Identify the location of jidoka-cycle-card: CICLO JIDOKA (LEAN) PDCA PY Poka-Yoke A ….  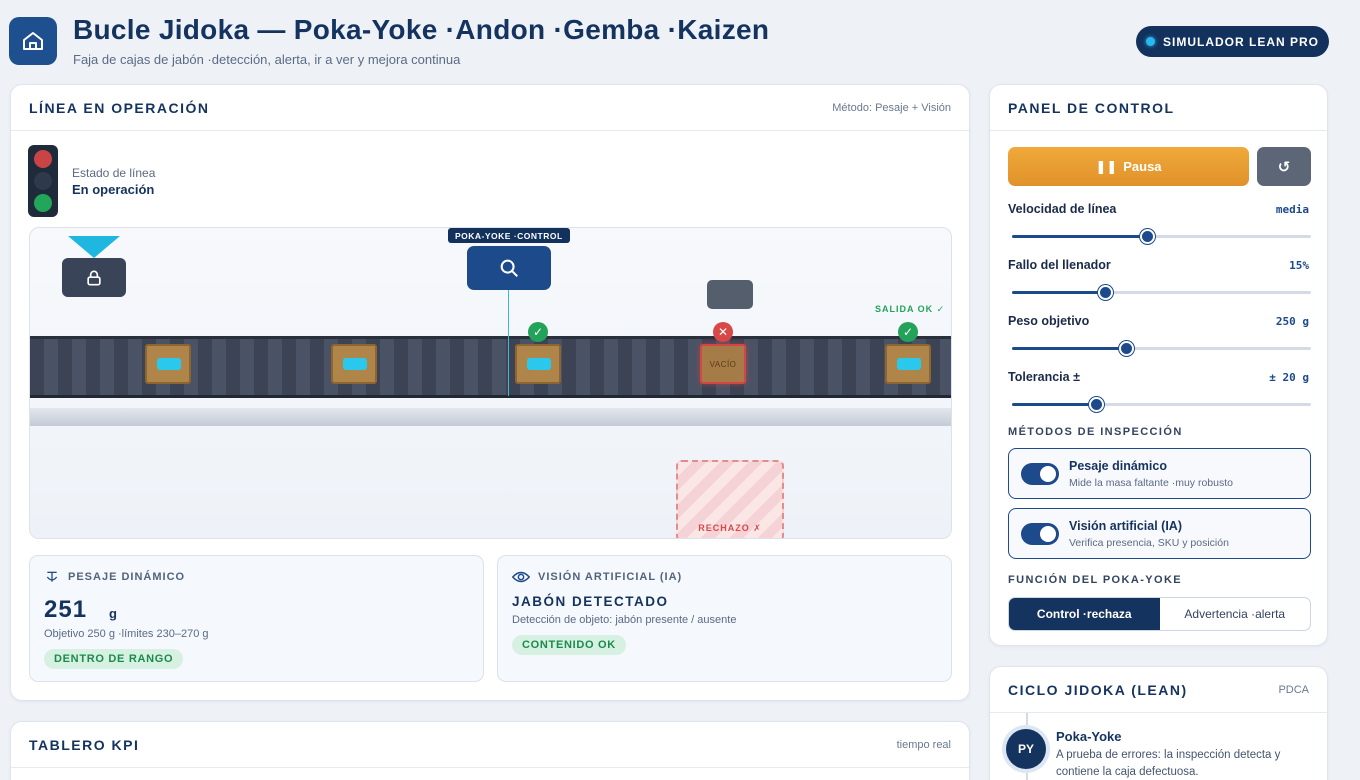
(1158, 723).